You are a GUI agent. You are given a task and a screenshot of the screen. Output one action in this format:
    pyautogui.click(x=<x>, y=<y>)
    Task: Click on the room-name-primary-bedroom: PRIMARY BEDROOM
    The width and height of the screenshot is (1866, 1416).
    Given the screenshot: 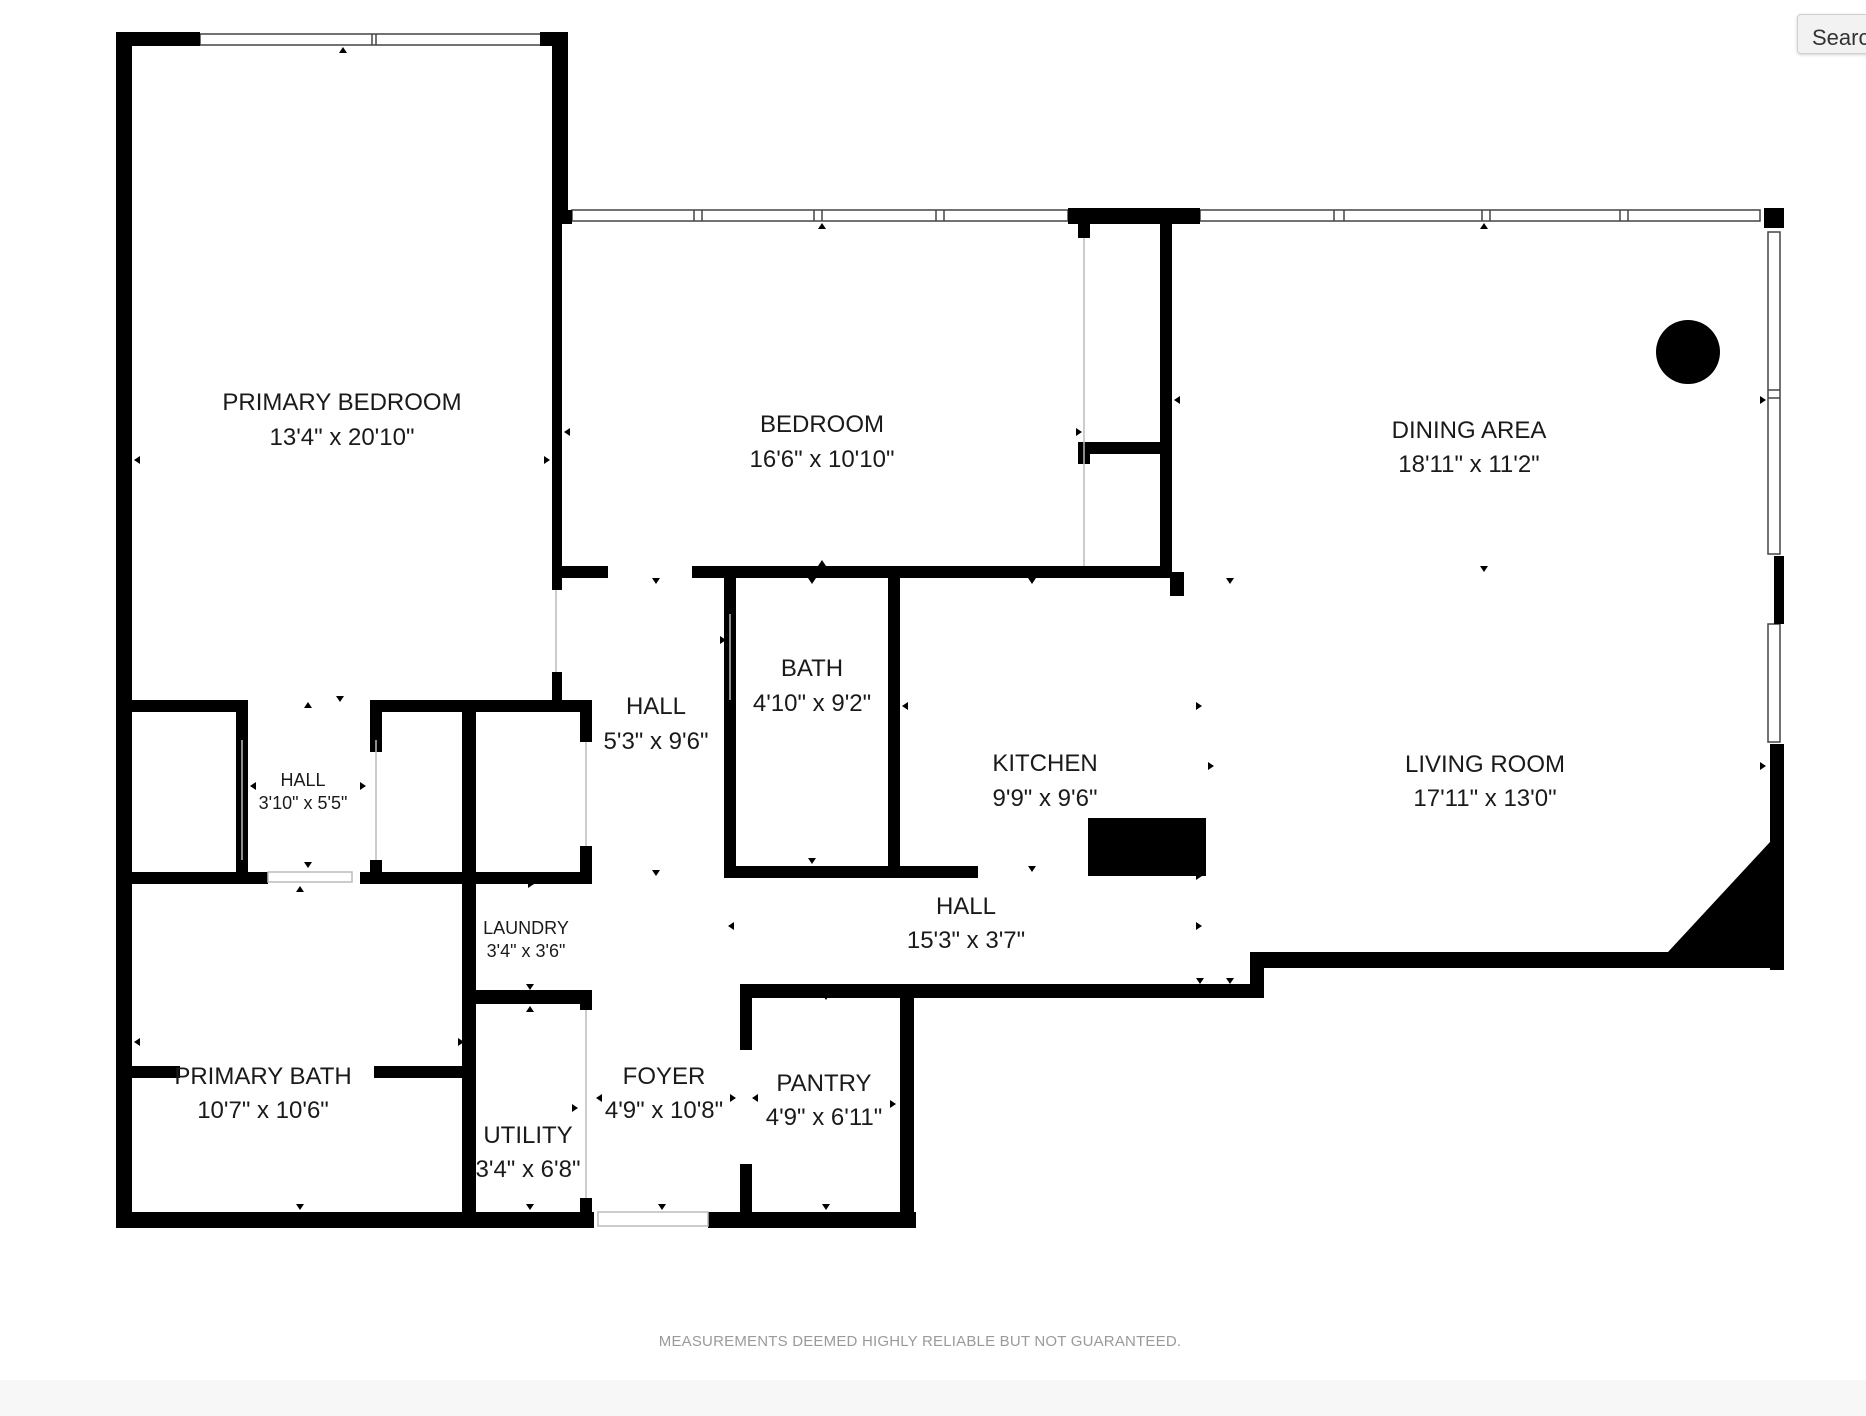 What is the action you would take?
    pyautogui.click(x=341, y=402)
    